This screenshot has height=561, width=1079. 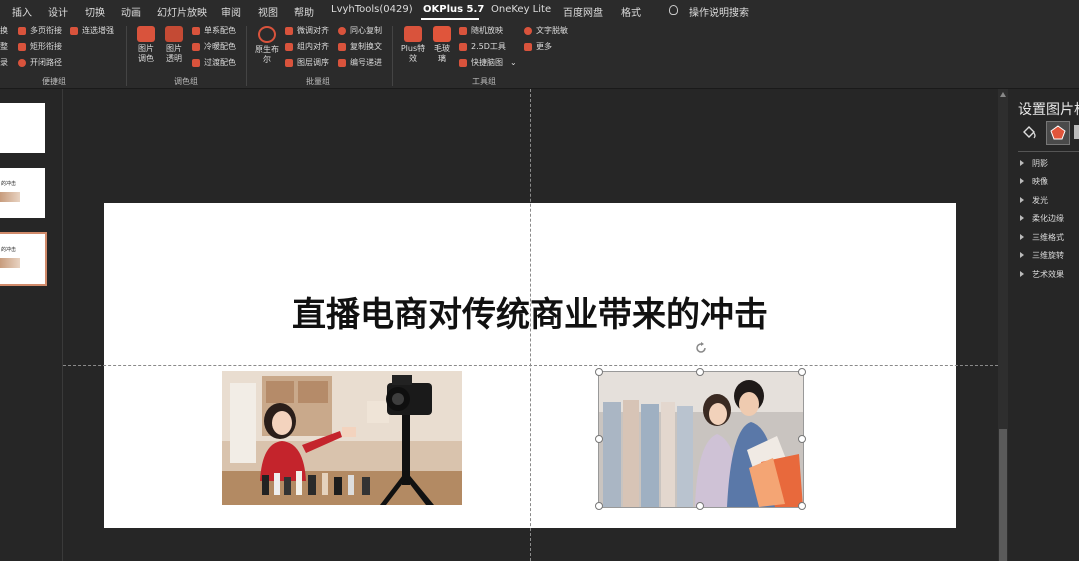 I want to click on multi-select-icon, so click(x=74, y=31).